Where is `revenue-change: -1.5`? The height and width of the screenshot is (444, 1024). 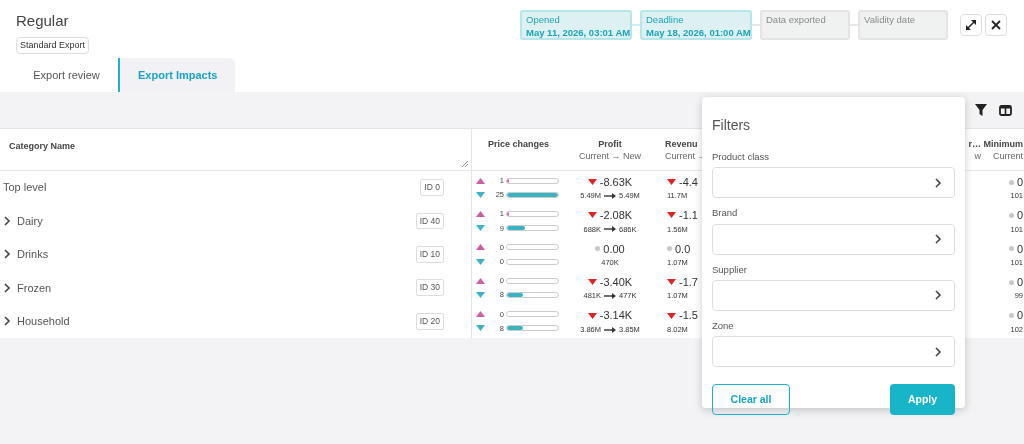
revenue-change: -1.5 is located at coordinates (688, 316).